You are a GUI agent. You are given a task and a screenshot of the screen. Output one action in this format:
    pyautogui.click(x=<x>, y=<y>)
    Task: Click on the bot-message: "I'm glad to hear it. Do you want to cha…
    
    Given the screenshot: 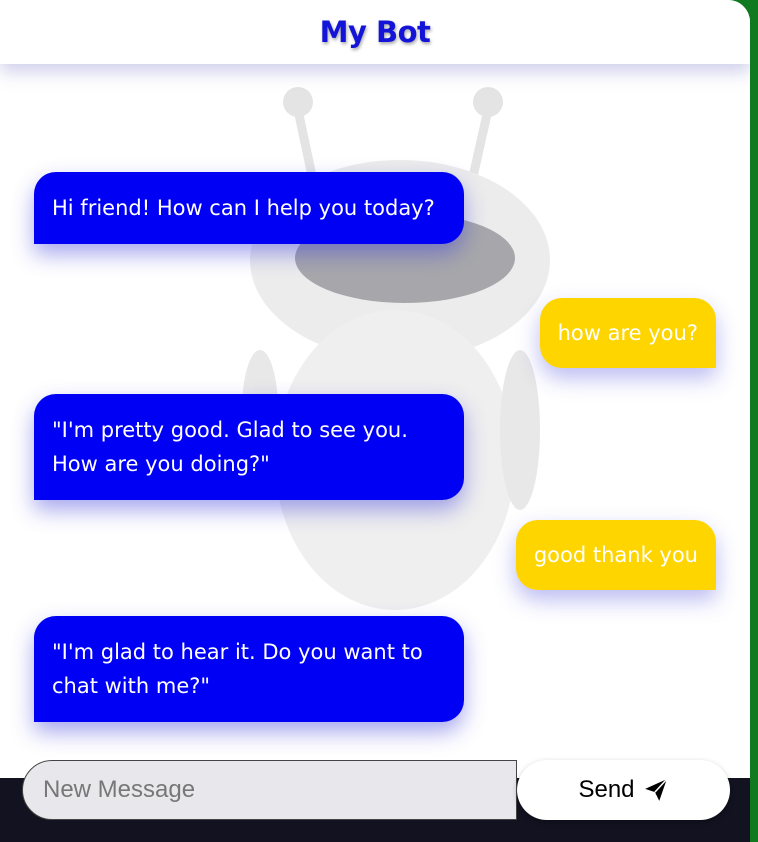 What is the action you would take?
    pyautogui.click(x=249, y=669)
    